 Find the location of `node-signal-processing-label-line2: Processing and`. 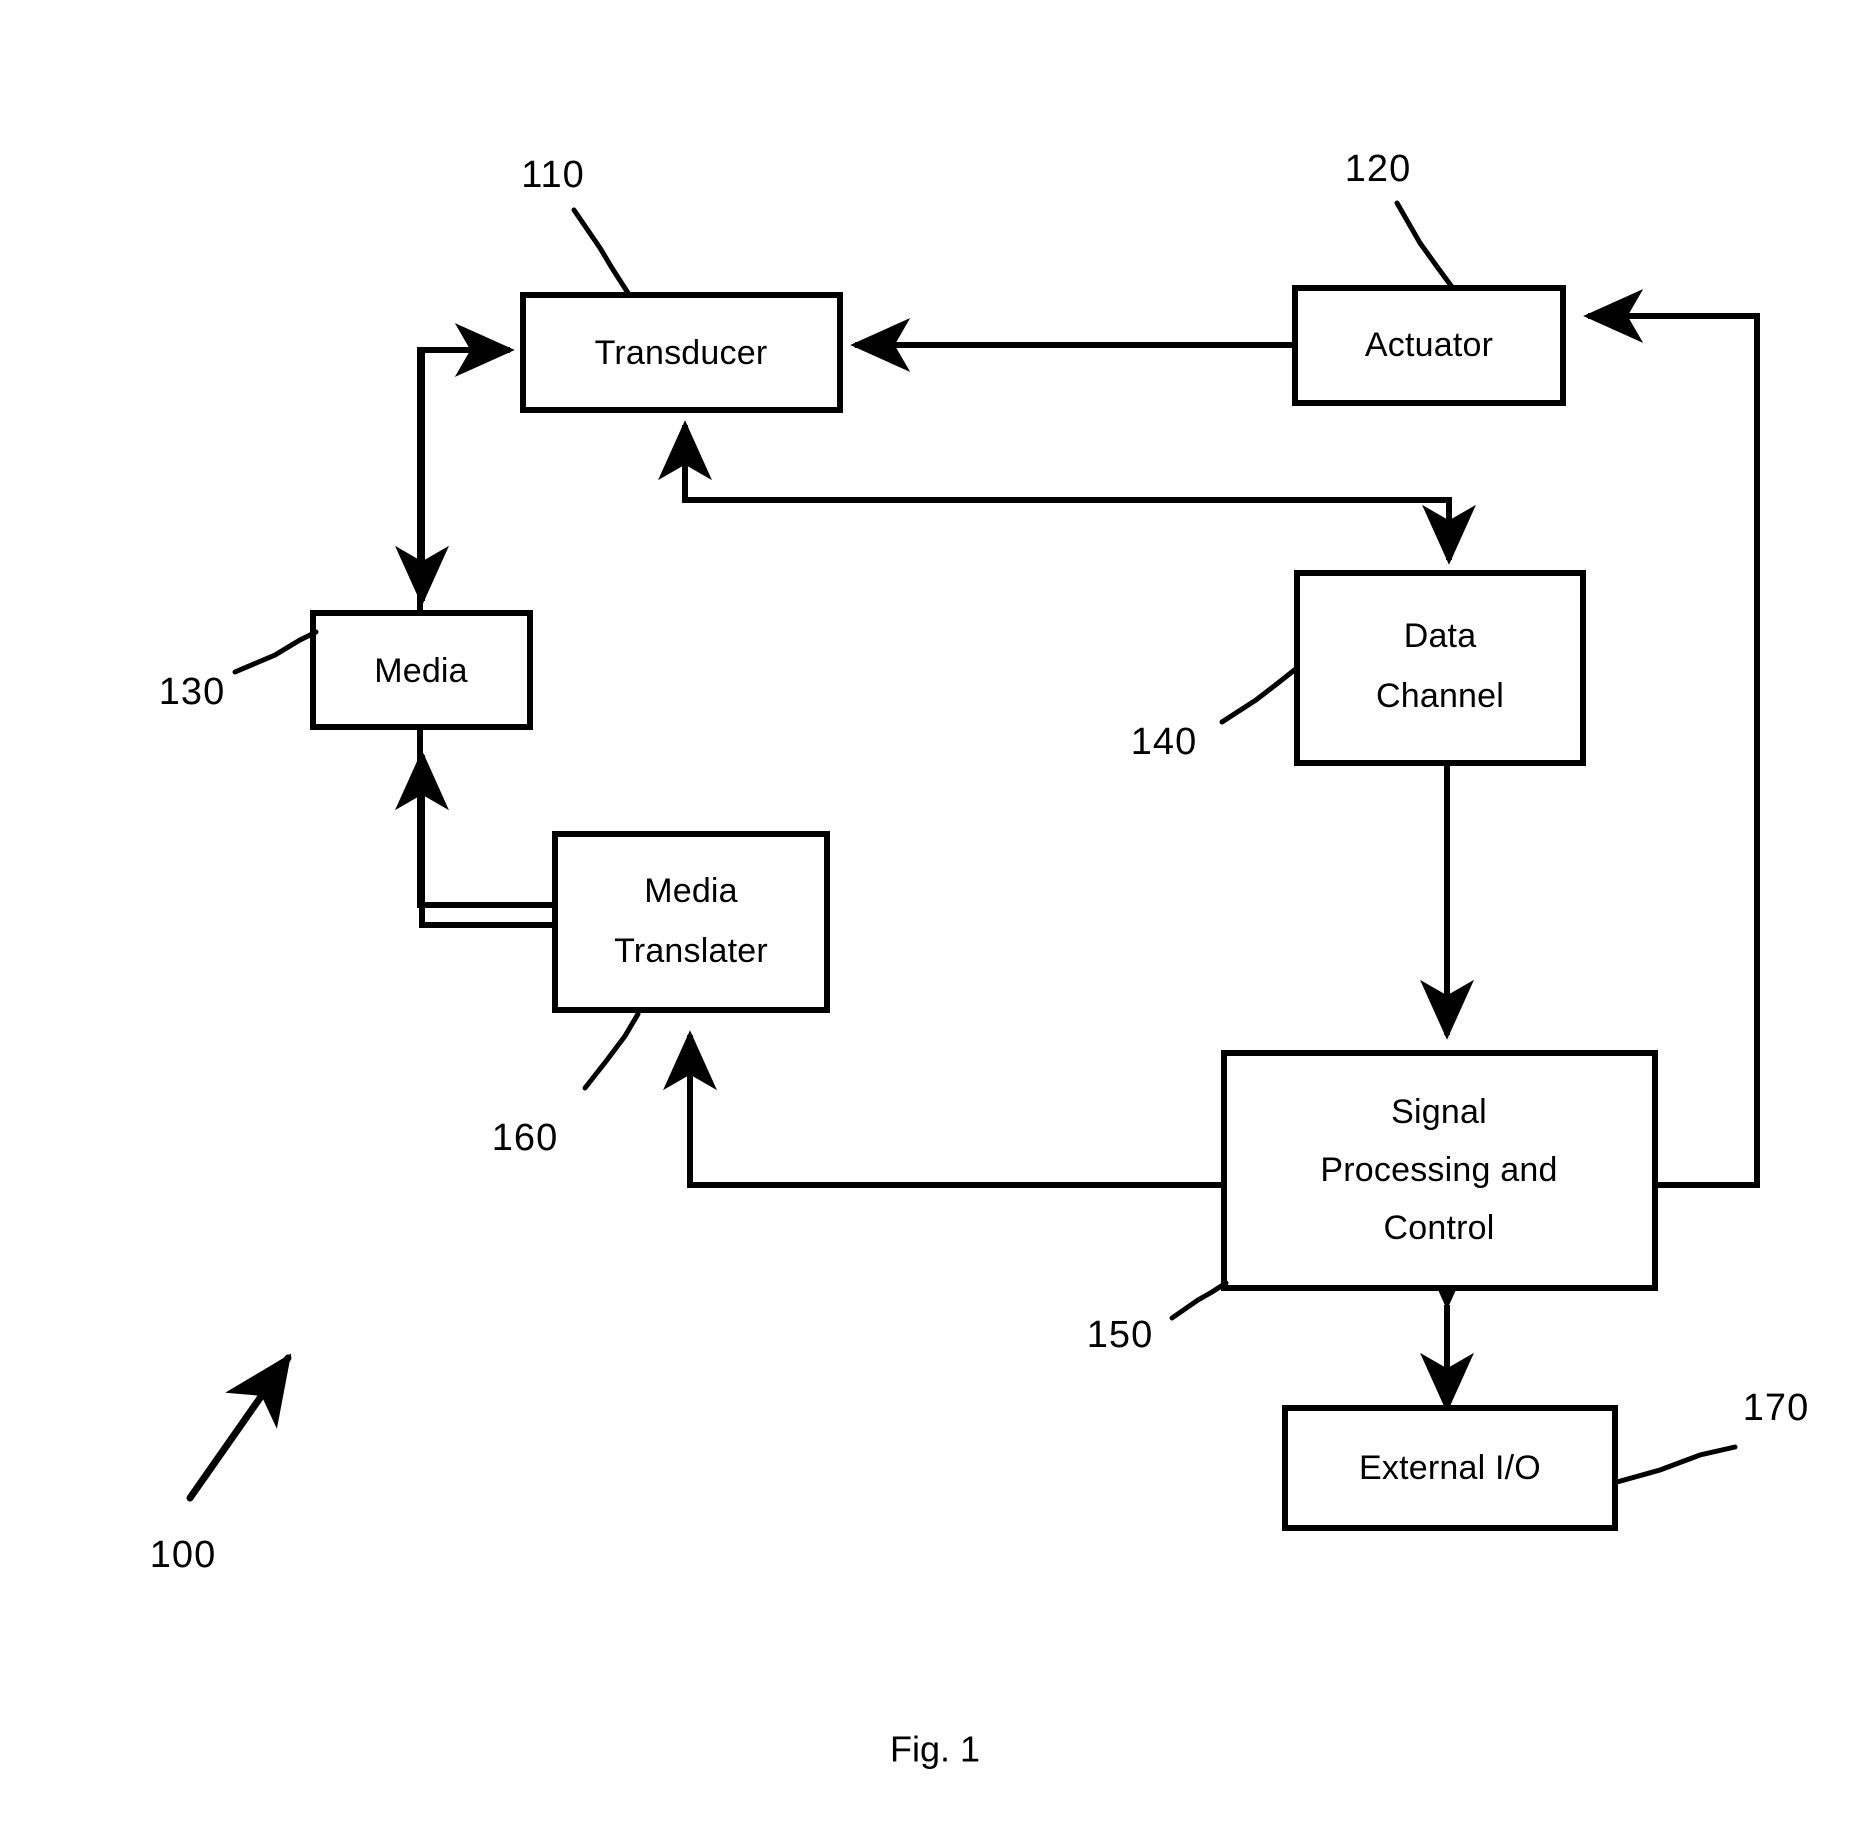

node-signal-processing-label-line2: Processing and is located at coordinates (1438, 1170).